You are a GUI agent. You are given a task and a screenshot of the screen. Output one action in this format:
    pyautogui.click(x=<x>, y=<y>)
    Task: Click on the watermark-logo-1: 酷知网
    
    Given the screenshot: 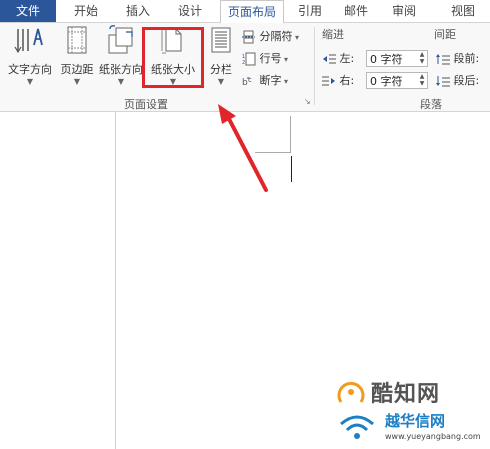 What is the action you would take?
    pyautogui.click(x=410, y=392)
    